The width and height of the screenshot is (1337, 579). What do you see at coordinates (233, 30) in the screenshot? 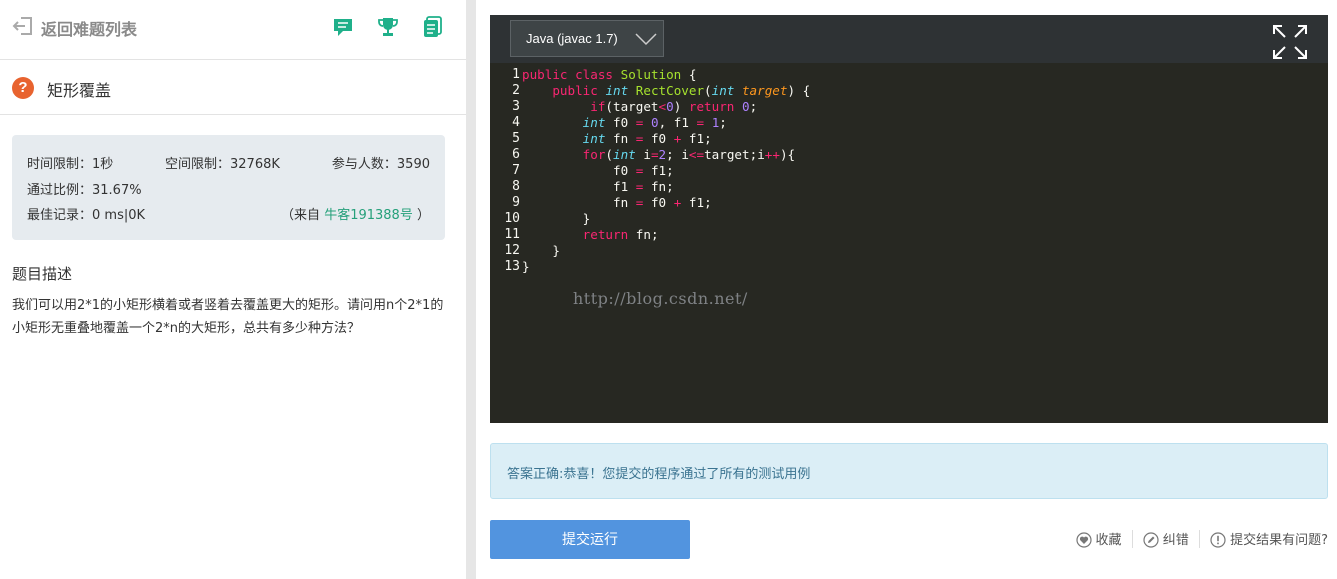
I see `top-bar: 返回难题列表` at bounding box center [233, 30].